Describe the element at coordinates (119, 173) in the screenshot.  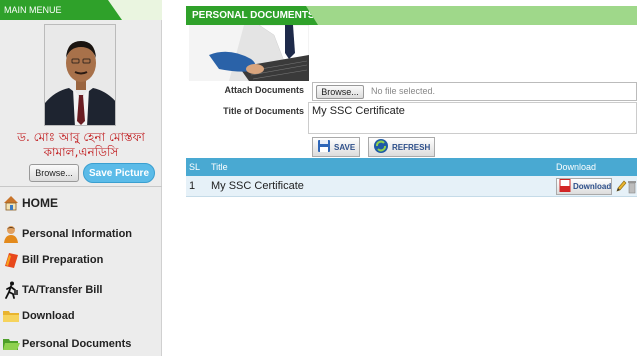
I see `save-picture-button: Save Picture` at that location.